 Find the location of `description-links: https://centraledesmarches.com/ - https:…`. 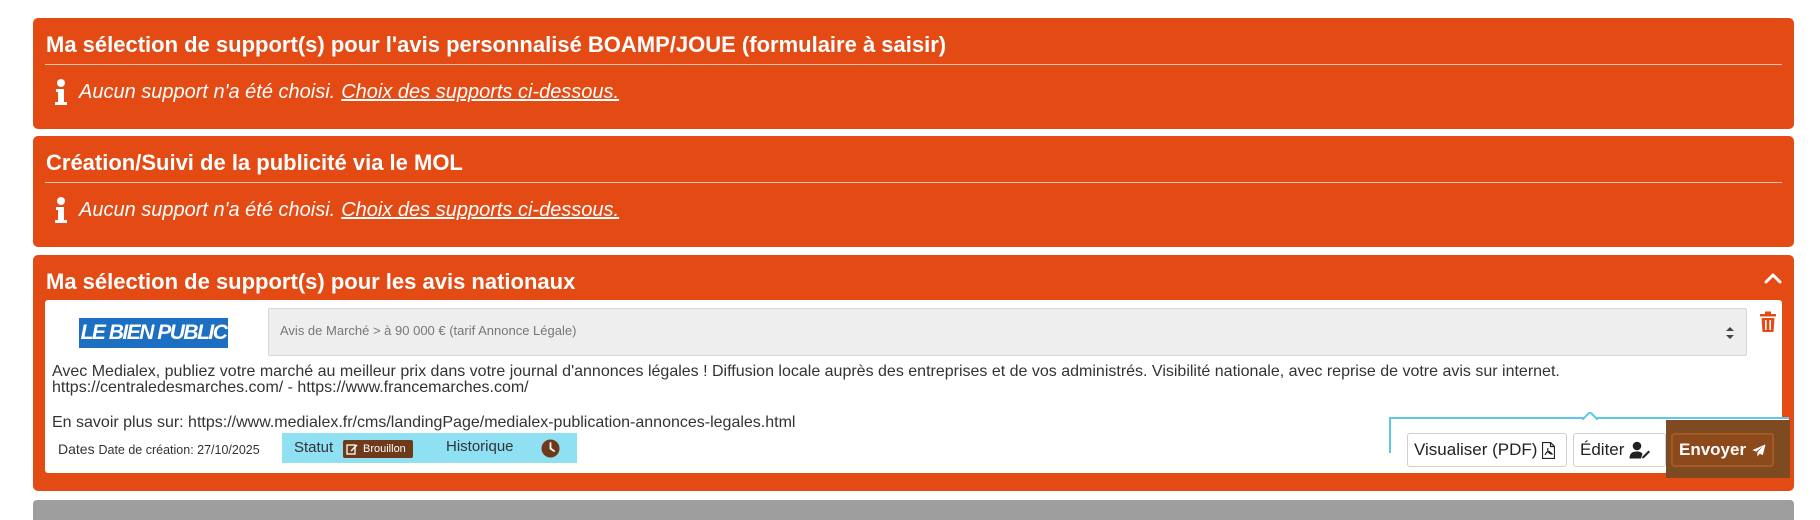

description-links: https://centraledesmarches.com/ - https:… is located at coordinates (290, 387).